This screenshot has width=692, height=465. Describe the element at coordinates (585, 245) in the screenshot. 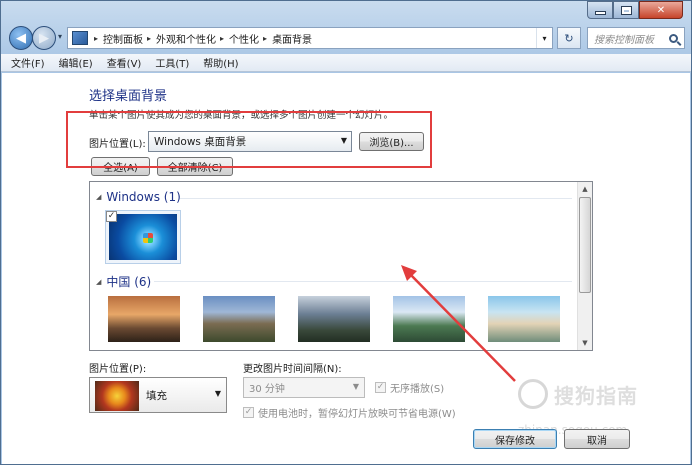

I see `scroll-thumb` at that location.